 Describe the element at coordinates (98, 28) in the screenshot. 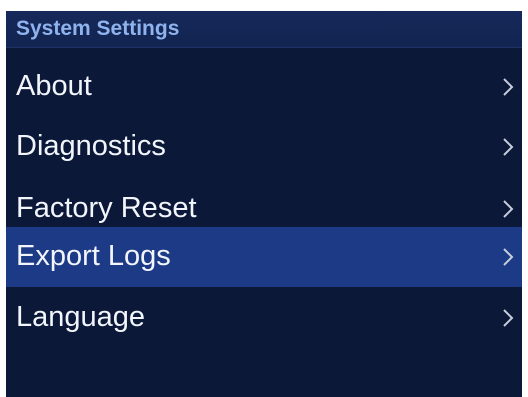

I see `page-title: System Settings` at that location.